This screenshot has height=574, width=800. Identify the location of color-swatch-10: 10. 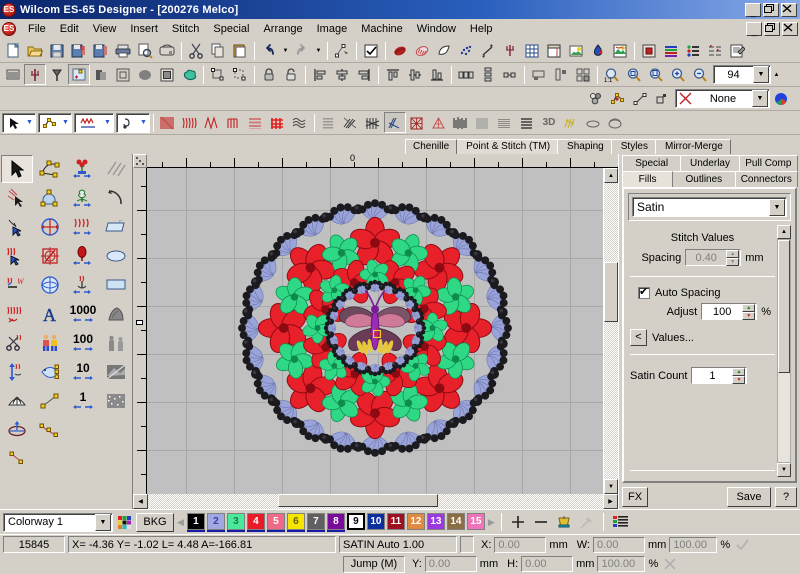
(375, 522).